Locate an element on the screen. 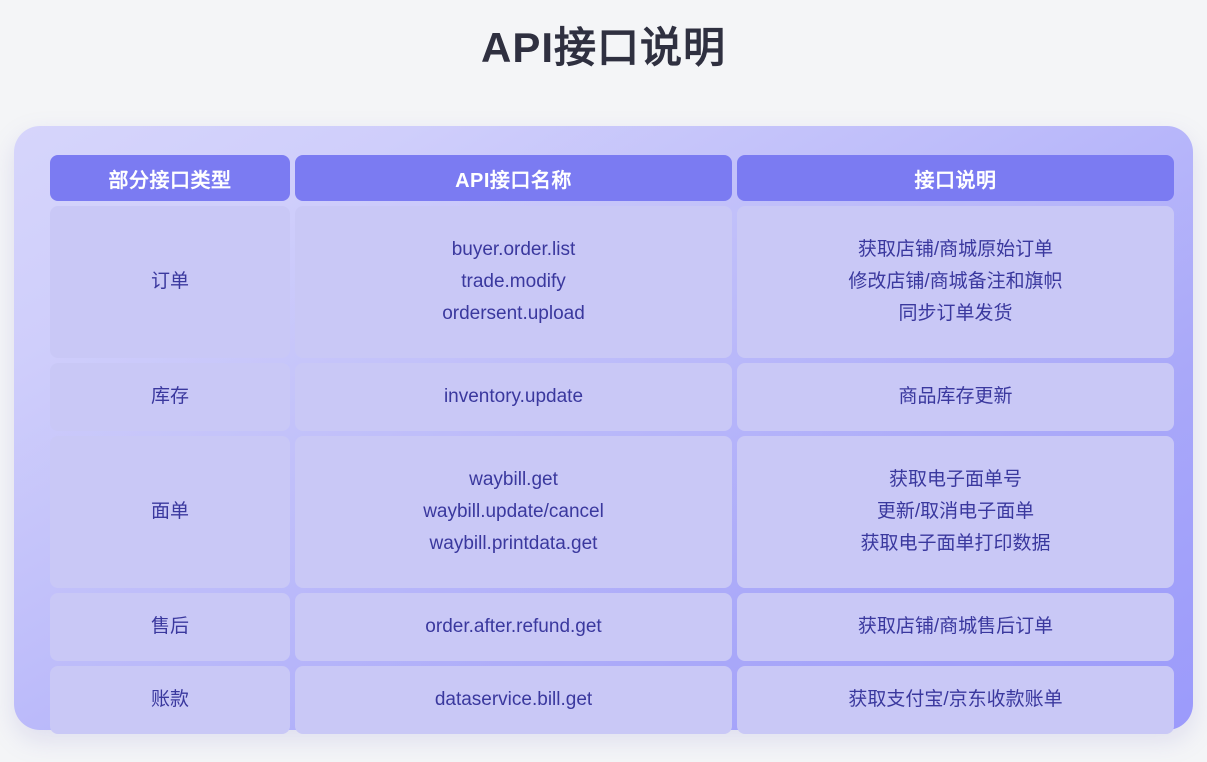 Image resolution: width=1207 pixels, height=762 pixels. api-name: trade.modify is located at coordinates (513, 281).